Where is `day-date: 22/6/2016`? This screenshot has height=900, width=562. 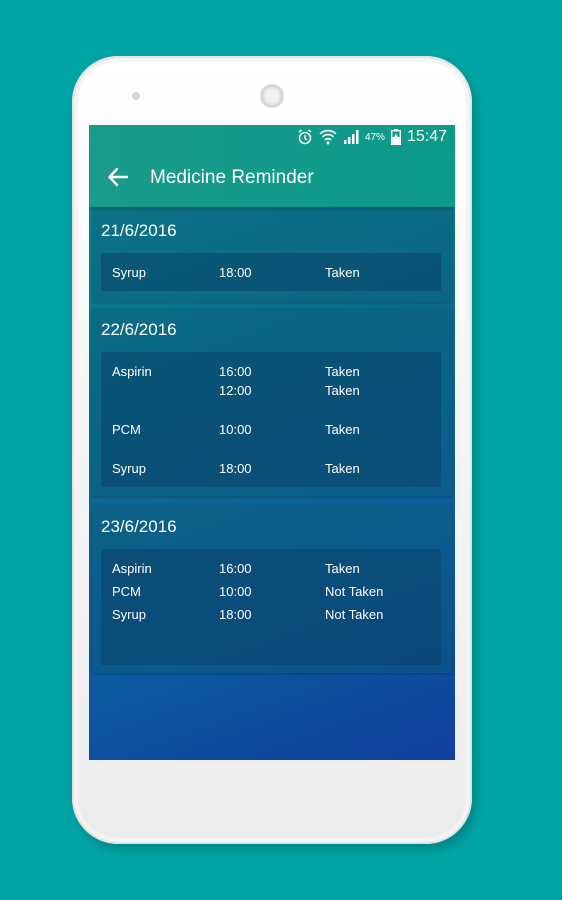
day-date: 22/6/2016 is located at coordinates (139, 329).